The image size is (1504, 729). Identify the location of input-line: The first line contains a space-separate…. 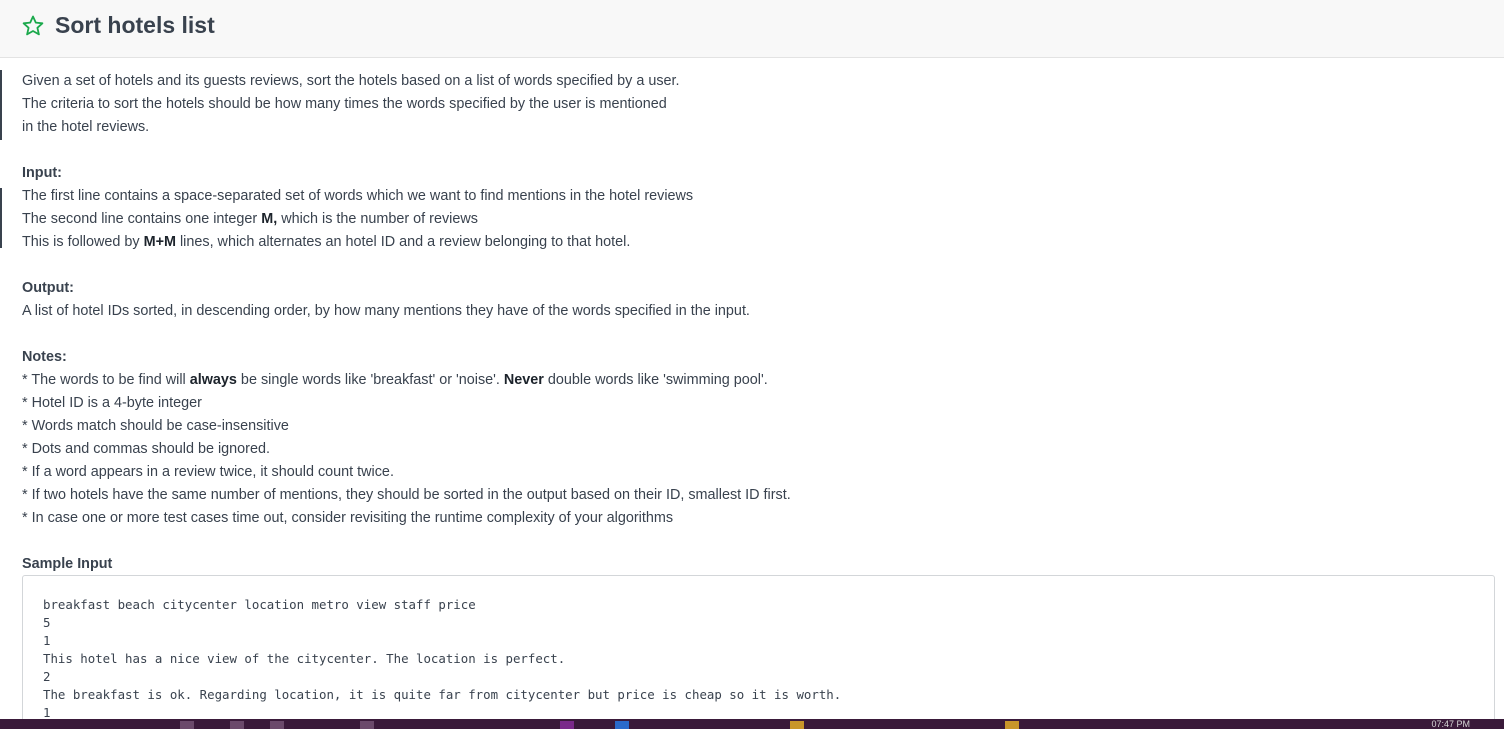
(358, 196).